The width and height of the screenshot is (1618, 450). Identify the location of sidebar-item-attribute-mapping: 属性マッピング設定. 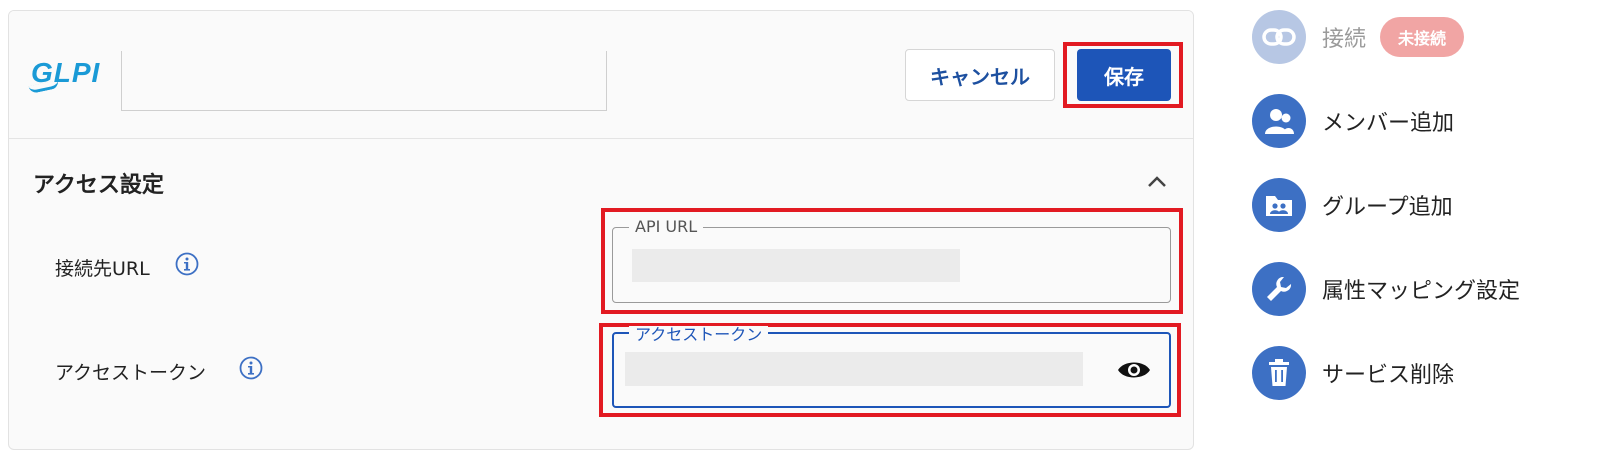
(1386, 289).